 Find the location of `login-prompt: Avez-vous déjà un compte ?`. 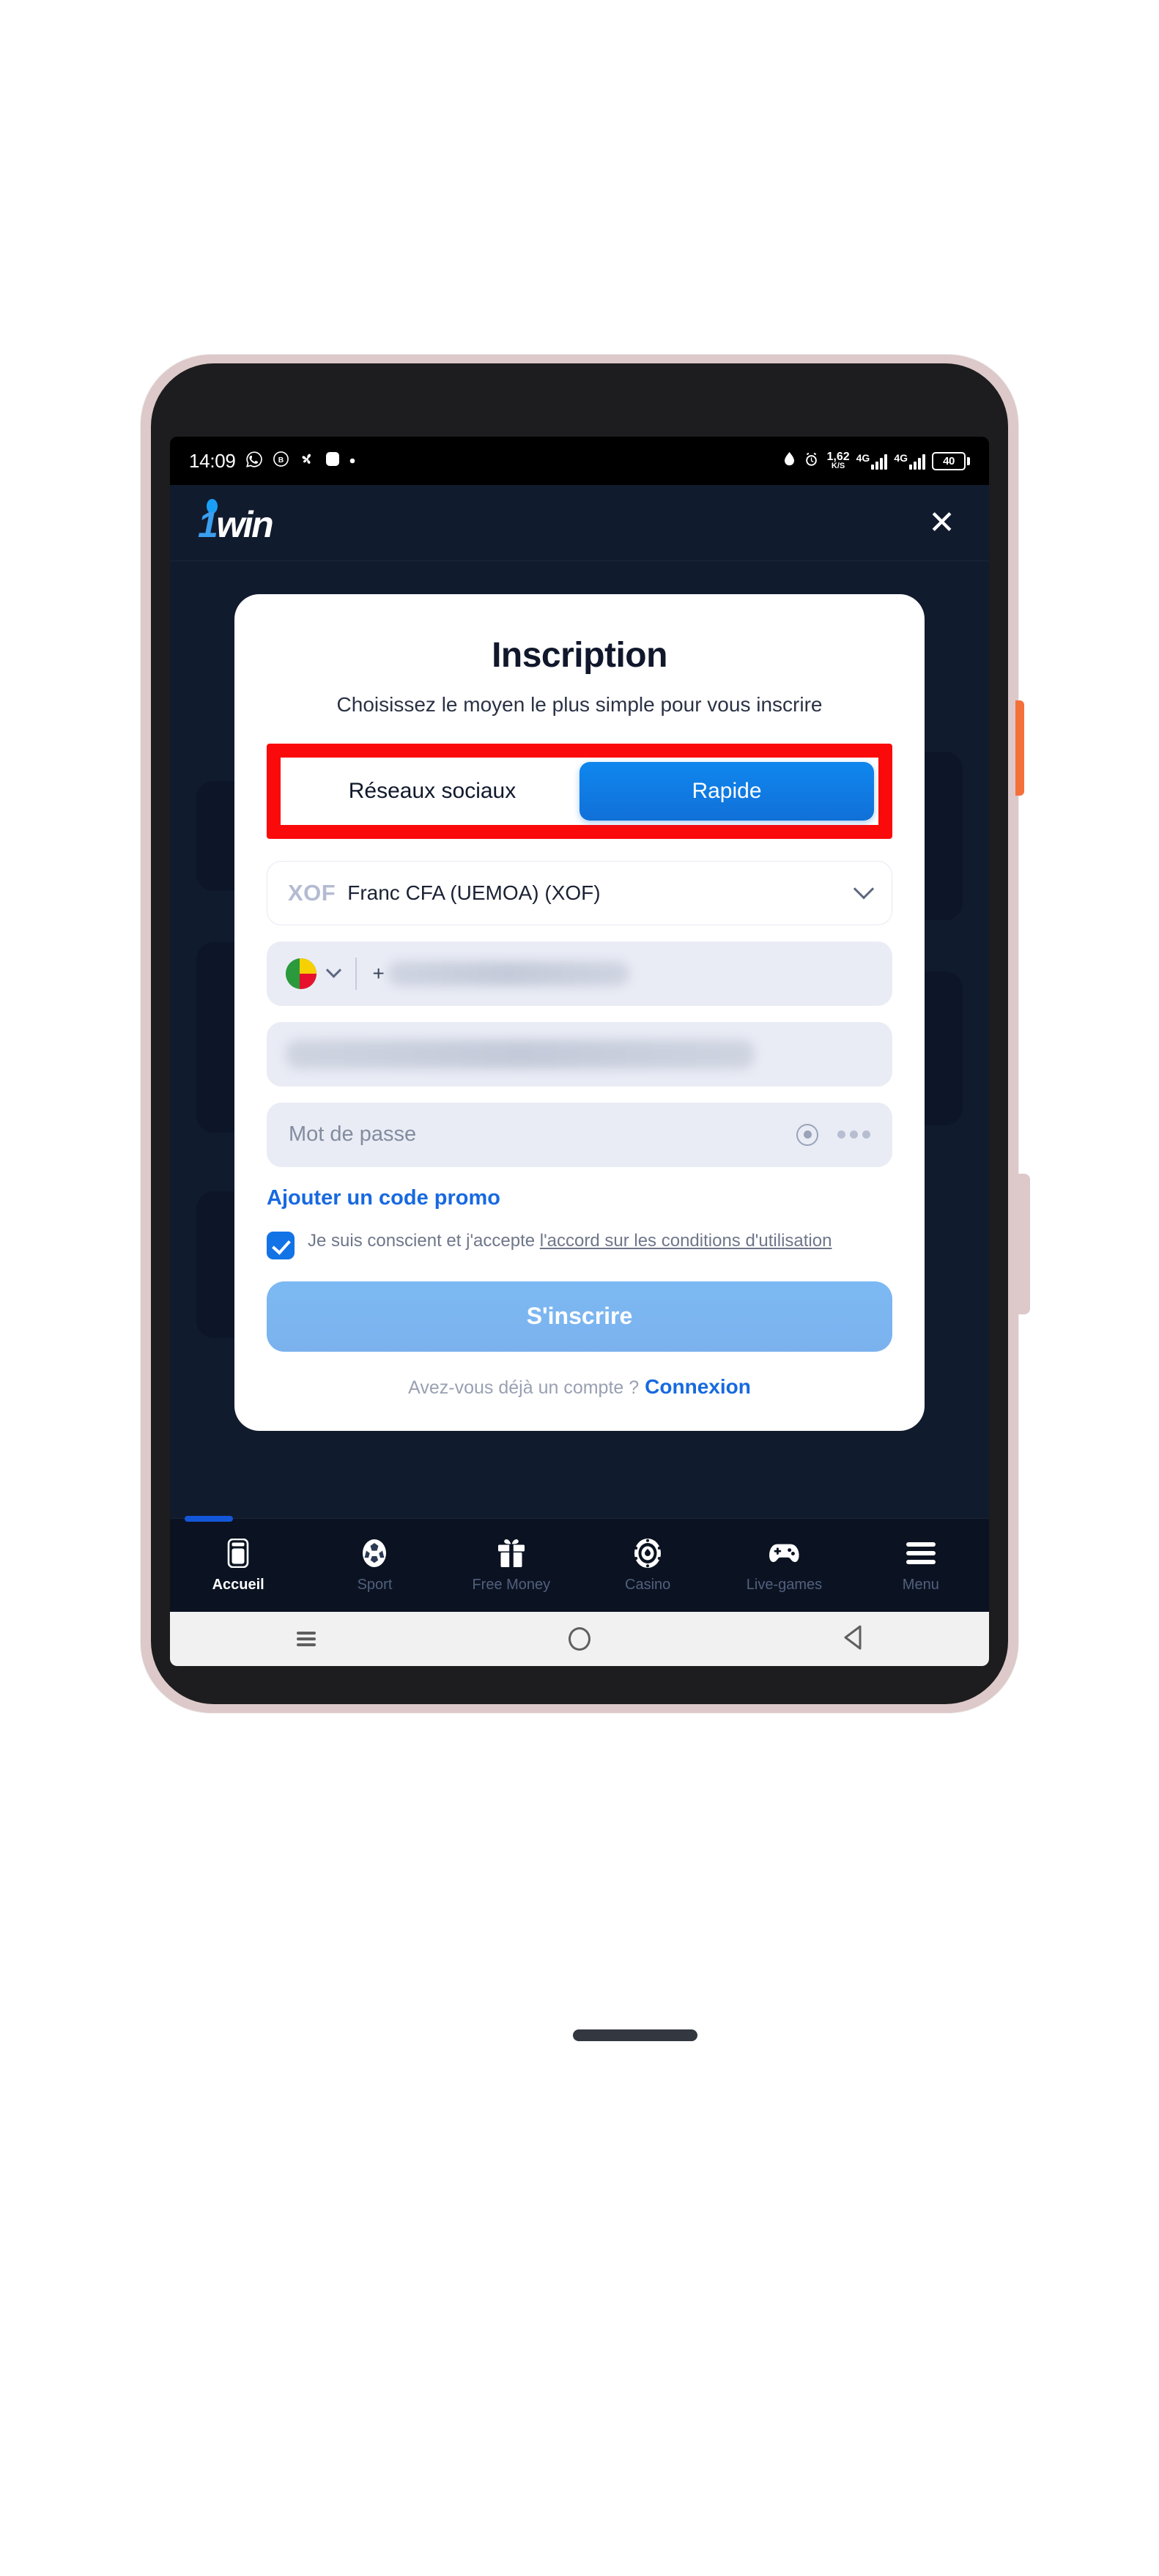

login-prompt: Avez-vous déjà un compte ? is located at coordinates (524, 1387).